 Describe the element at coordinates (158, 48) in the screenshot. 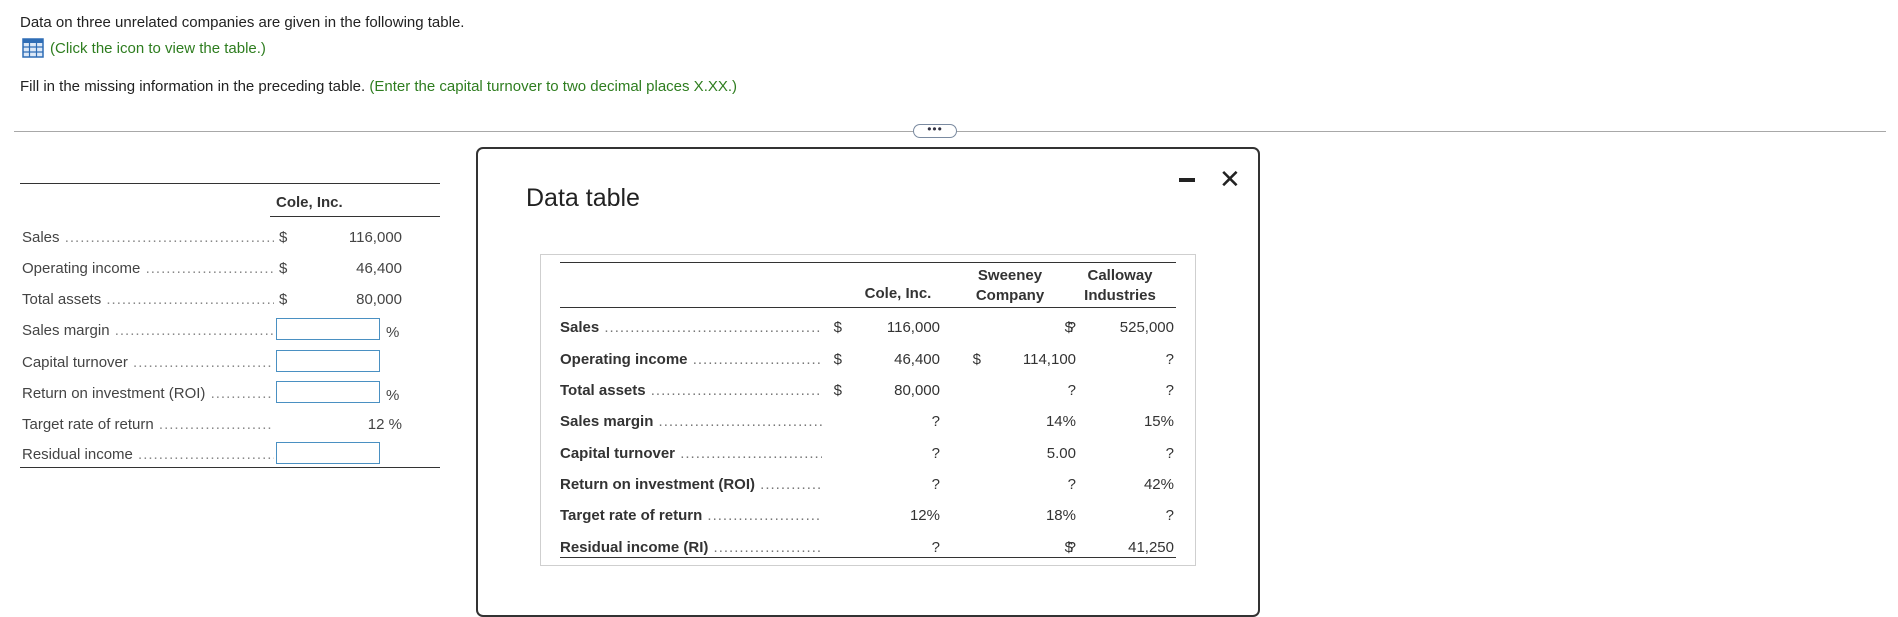

I see `view-table-link-text: (Click the icon to view the table.)` at that location.